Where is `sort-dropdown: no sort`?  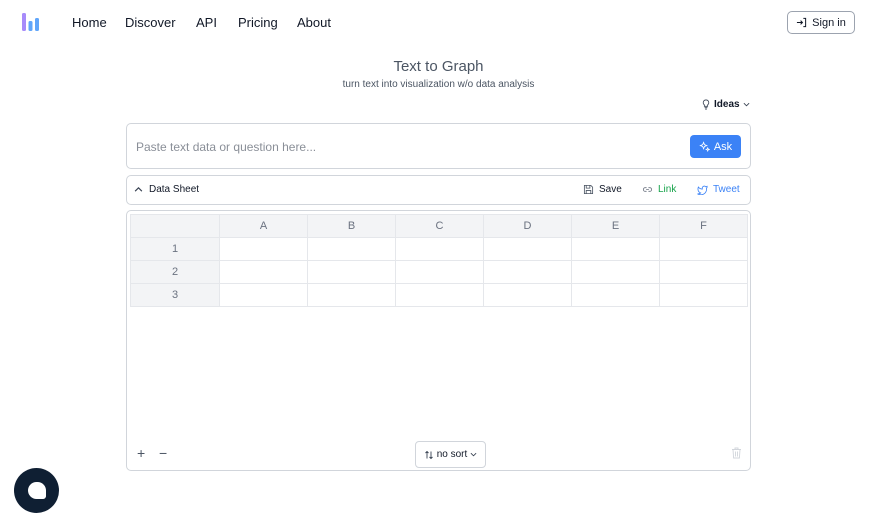
sort-dropdown: no sort is located at coordinates (450, 454).